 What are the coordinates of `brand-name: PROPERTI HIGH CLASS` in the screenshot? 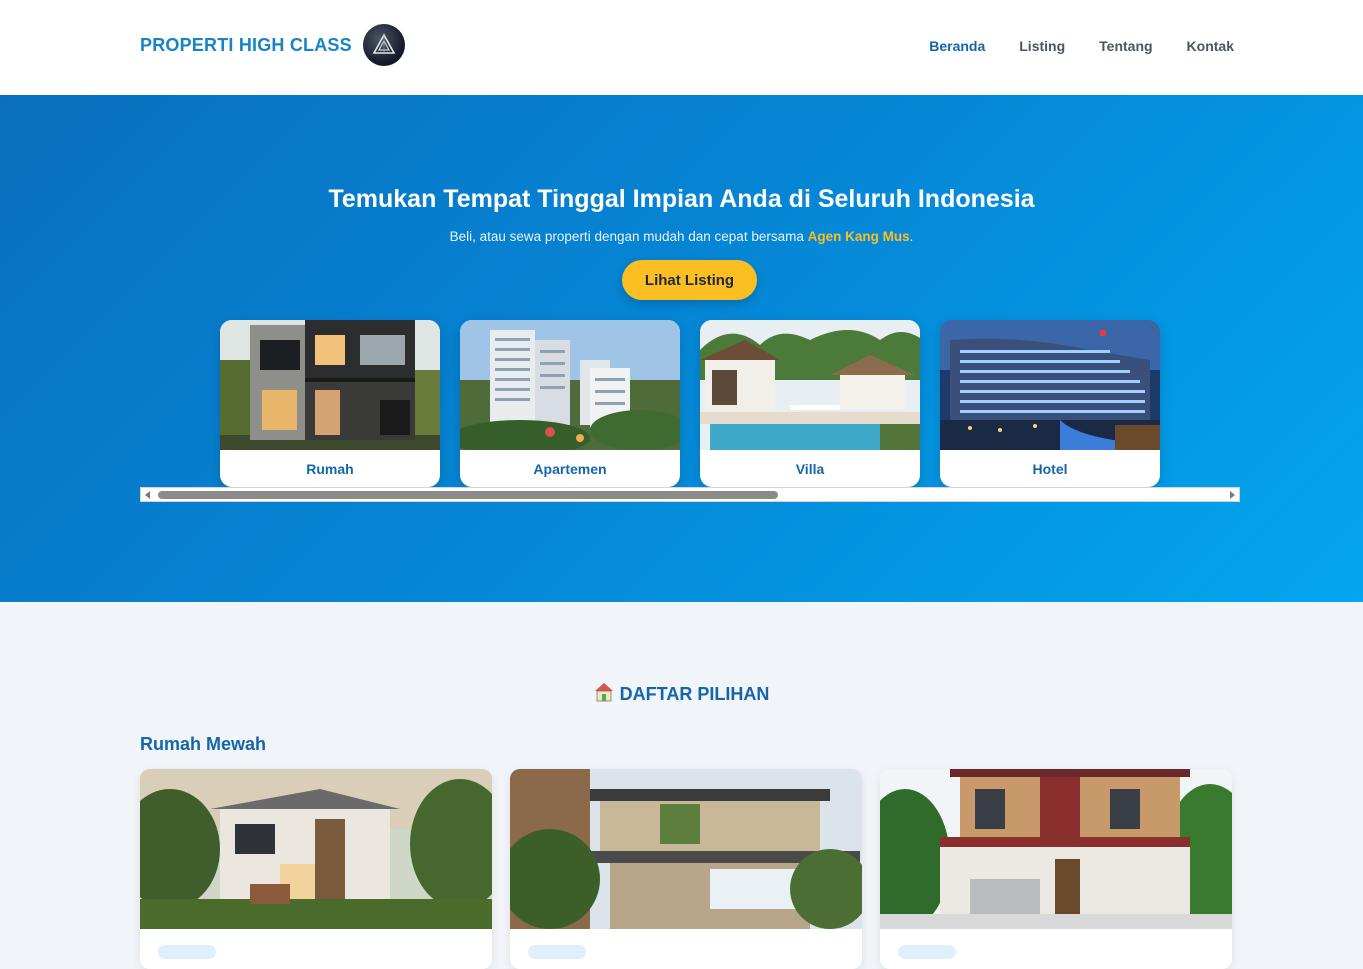 It's located at (246, 45).